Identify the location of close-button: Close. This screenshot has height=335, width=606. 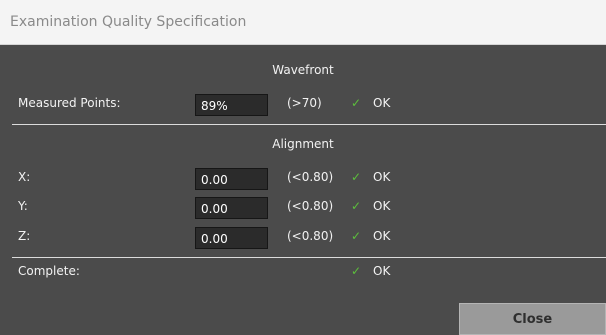
(532, 319).